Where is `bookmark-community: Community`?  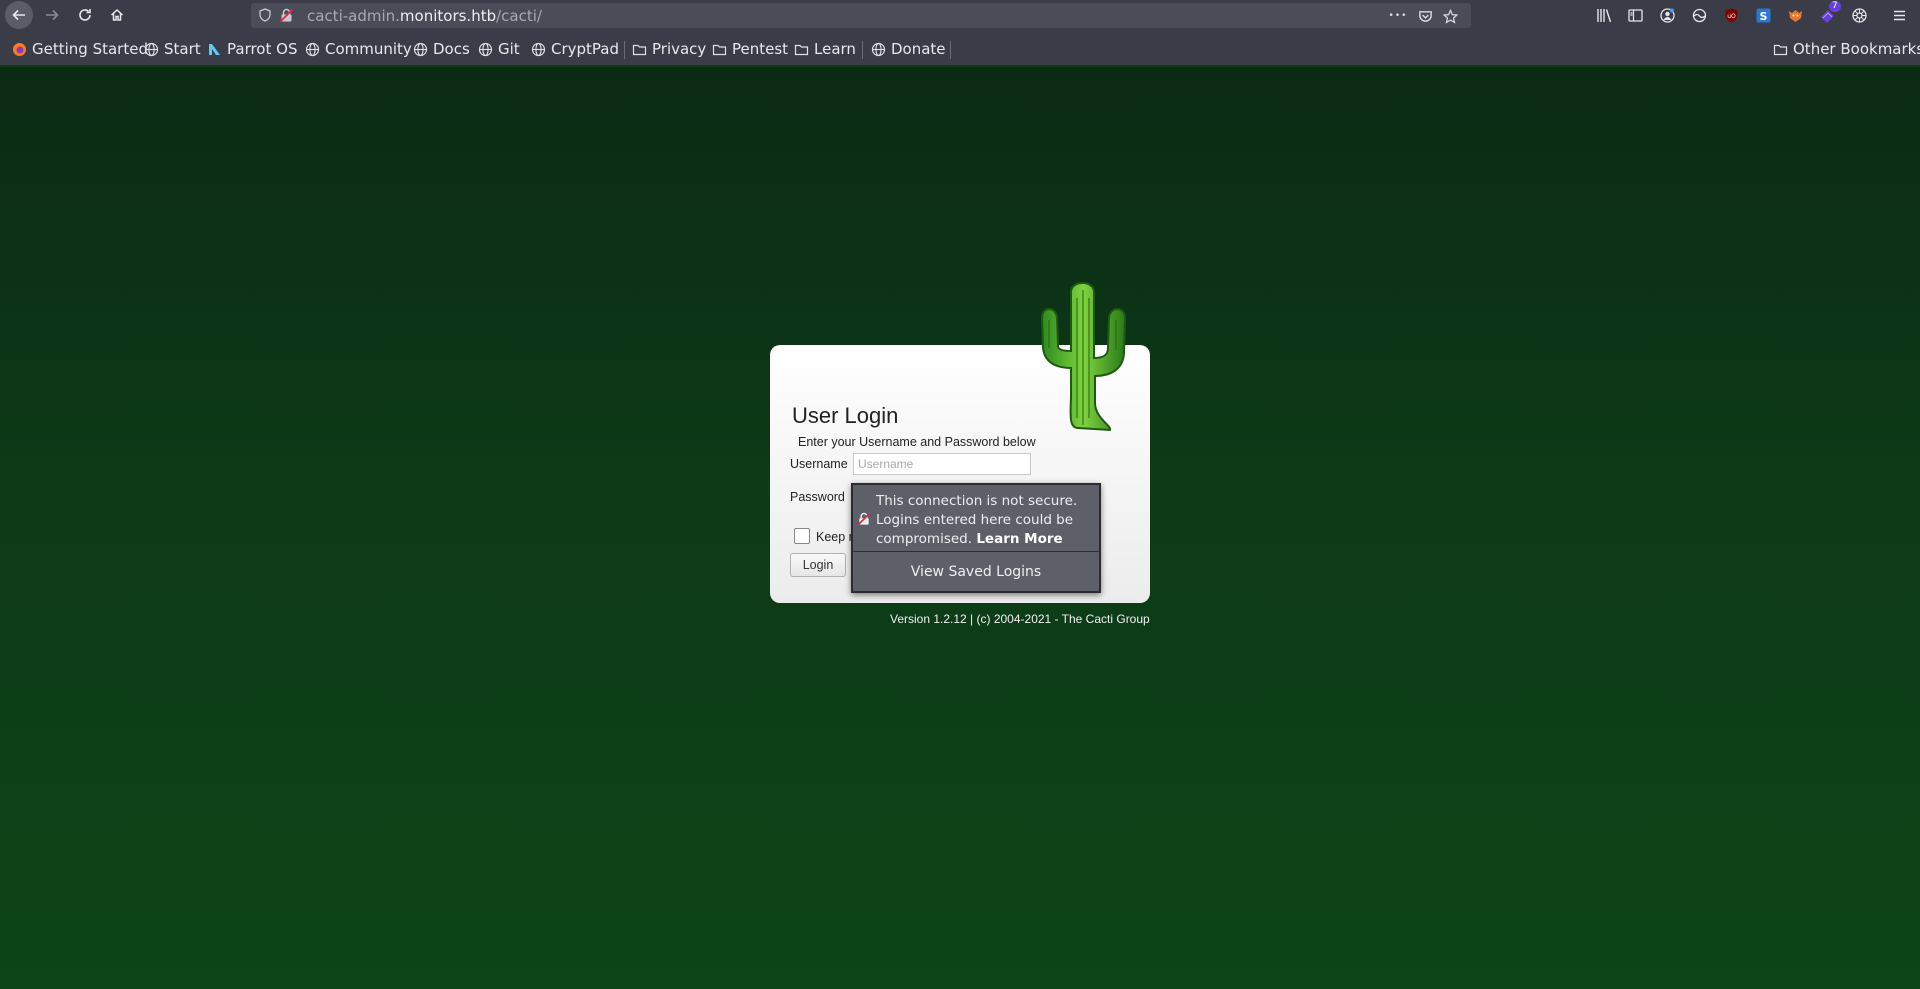
bookmark-community: Community is located at coordinates (358, 49).